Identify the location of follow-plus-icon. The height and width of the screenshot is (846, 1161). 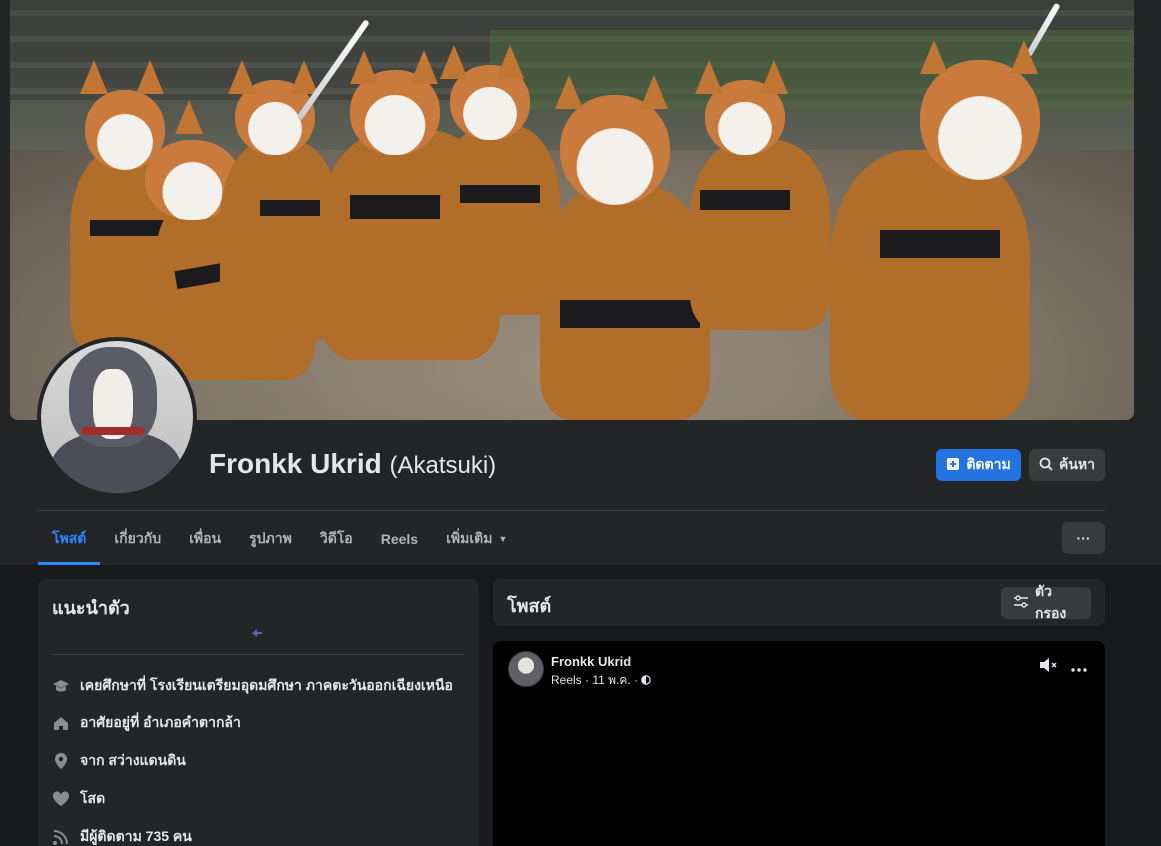
(953, 465).